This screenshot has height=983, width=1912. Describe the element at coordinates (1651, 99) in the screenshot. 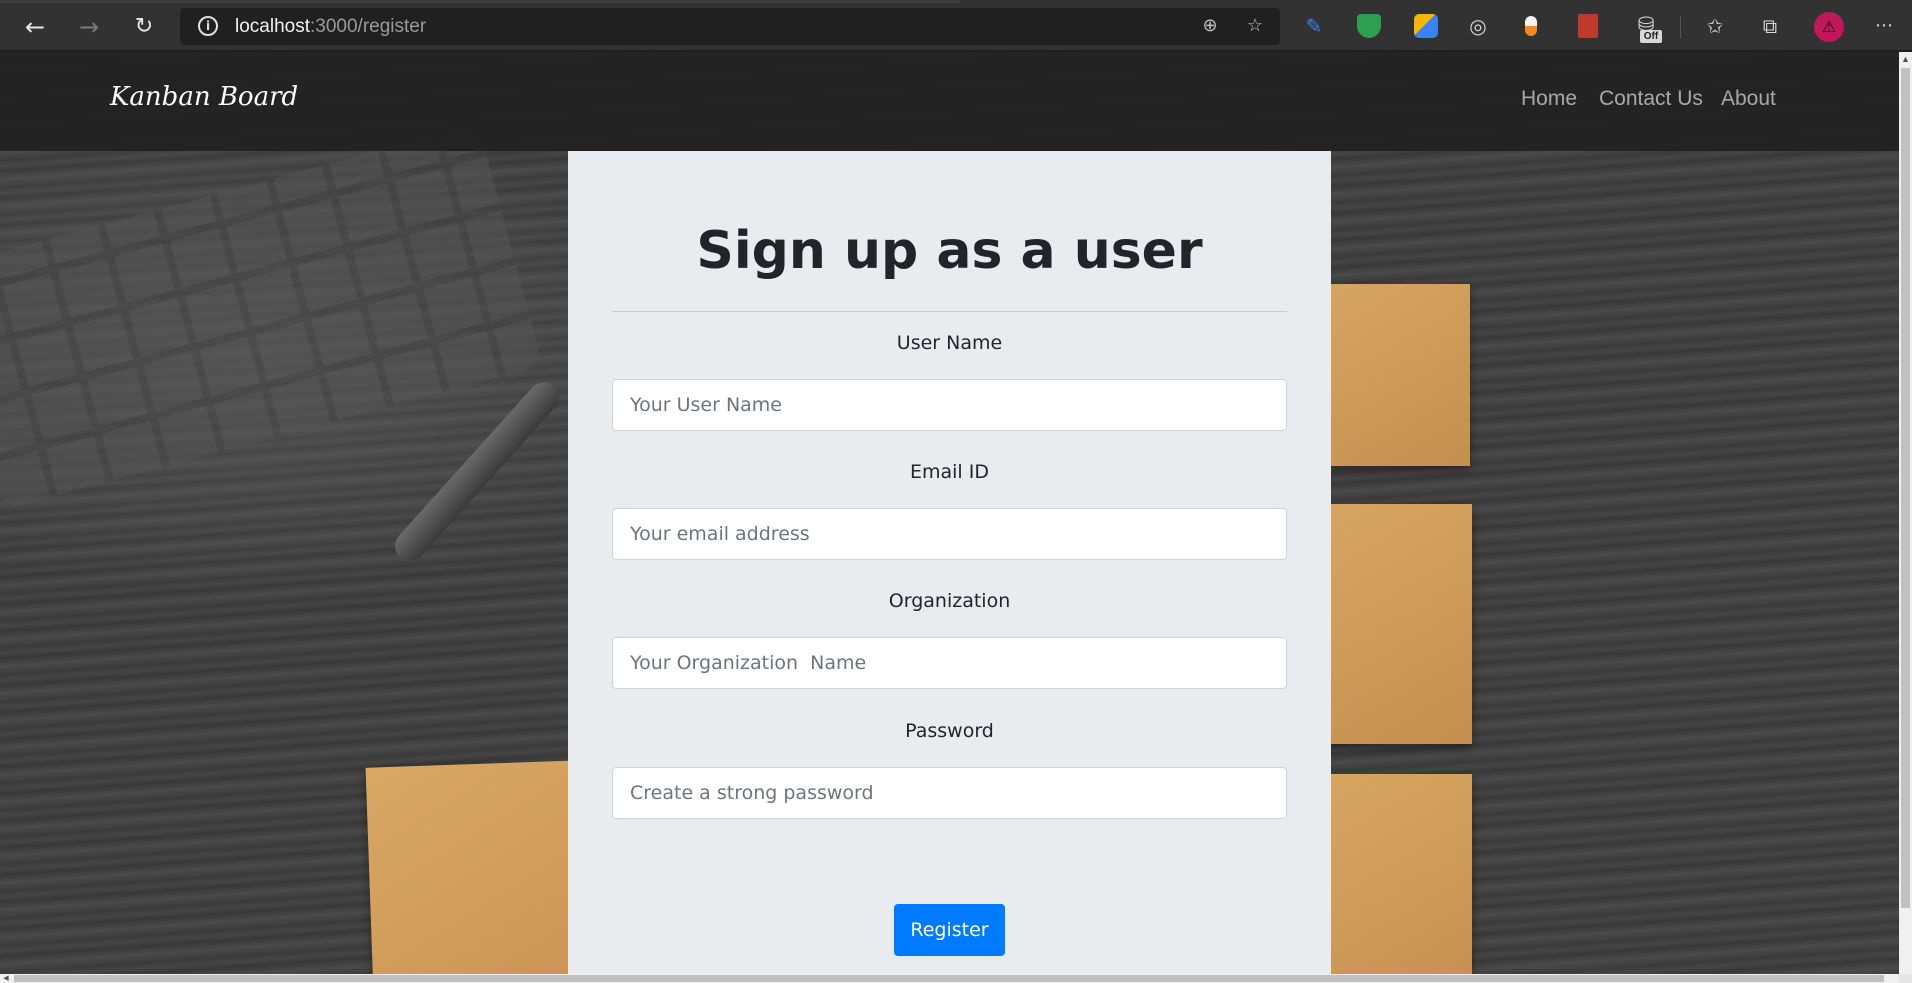

I see `nav-link-contact-us: Contact Us` at that location.